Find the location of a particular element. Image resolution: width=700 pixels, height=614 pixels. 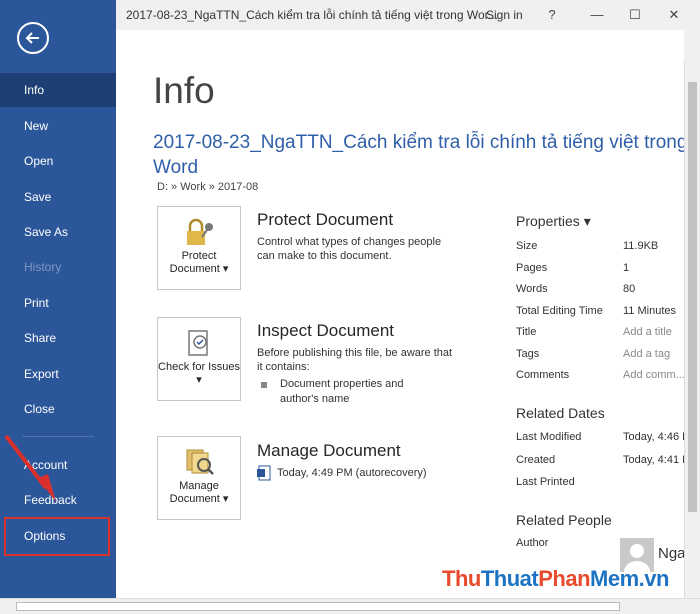

prop-label: Comments is located at coordinates (543, 375).